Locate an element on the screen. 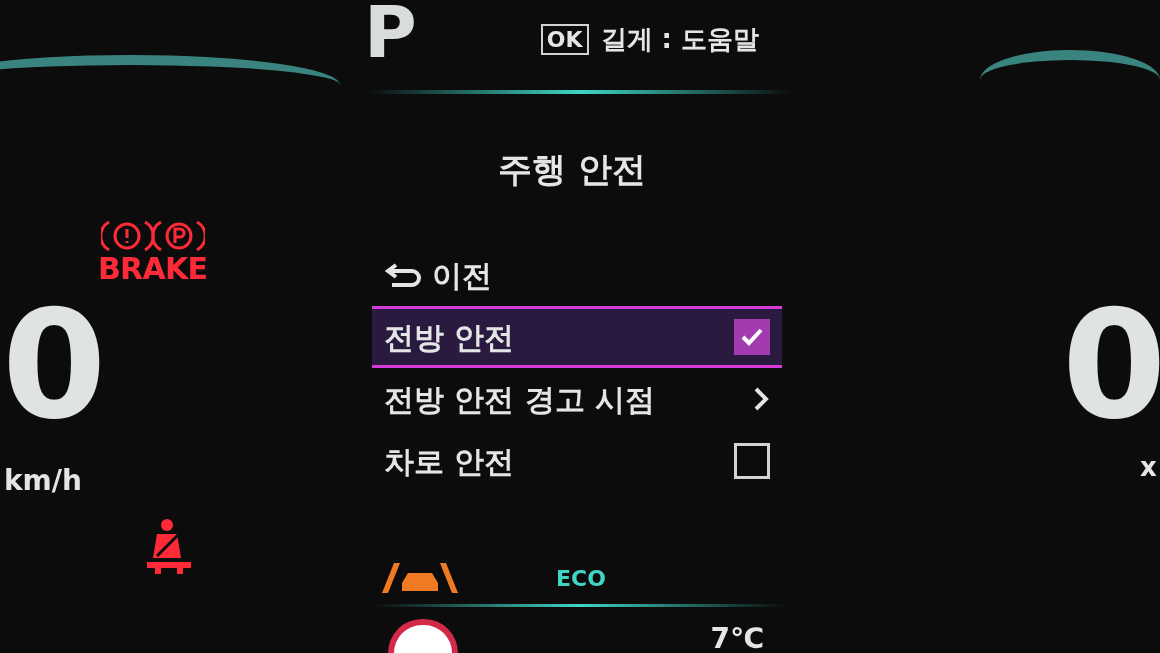 This screenshot has height=653, width=1160. outside-temperature: 7℃ is located at coordinates (737, 639).